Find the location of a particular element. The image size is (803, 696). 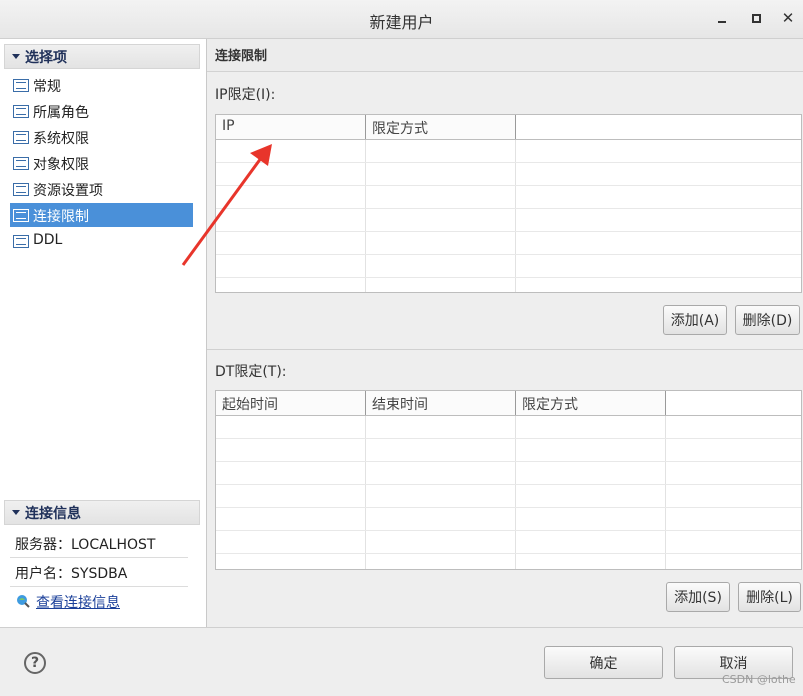

annotation-arrow-icon is located at coordinates (226, 205).